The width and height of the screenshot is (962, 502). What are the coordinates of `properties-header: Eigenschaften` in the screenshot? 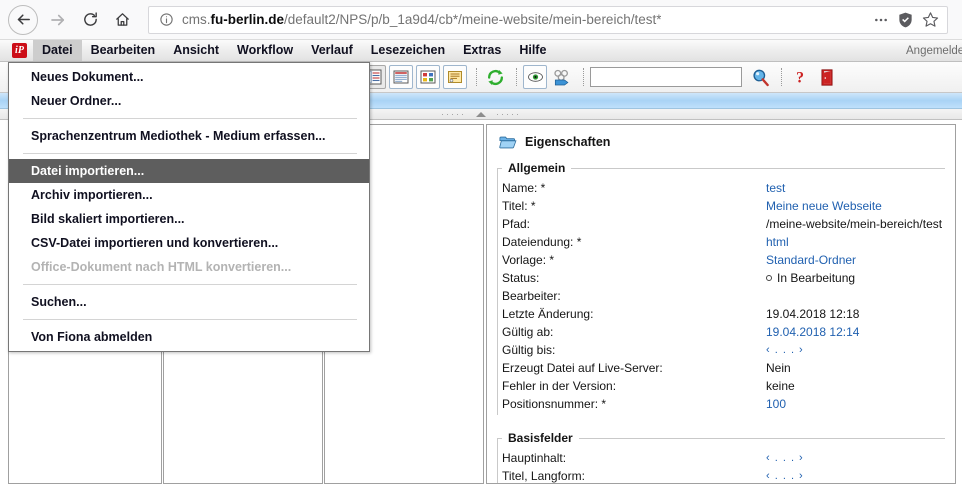 It's located at (722, 142).